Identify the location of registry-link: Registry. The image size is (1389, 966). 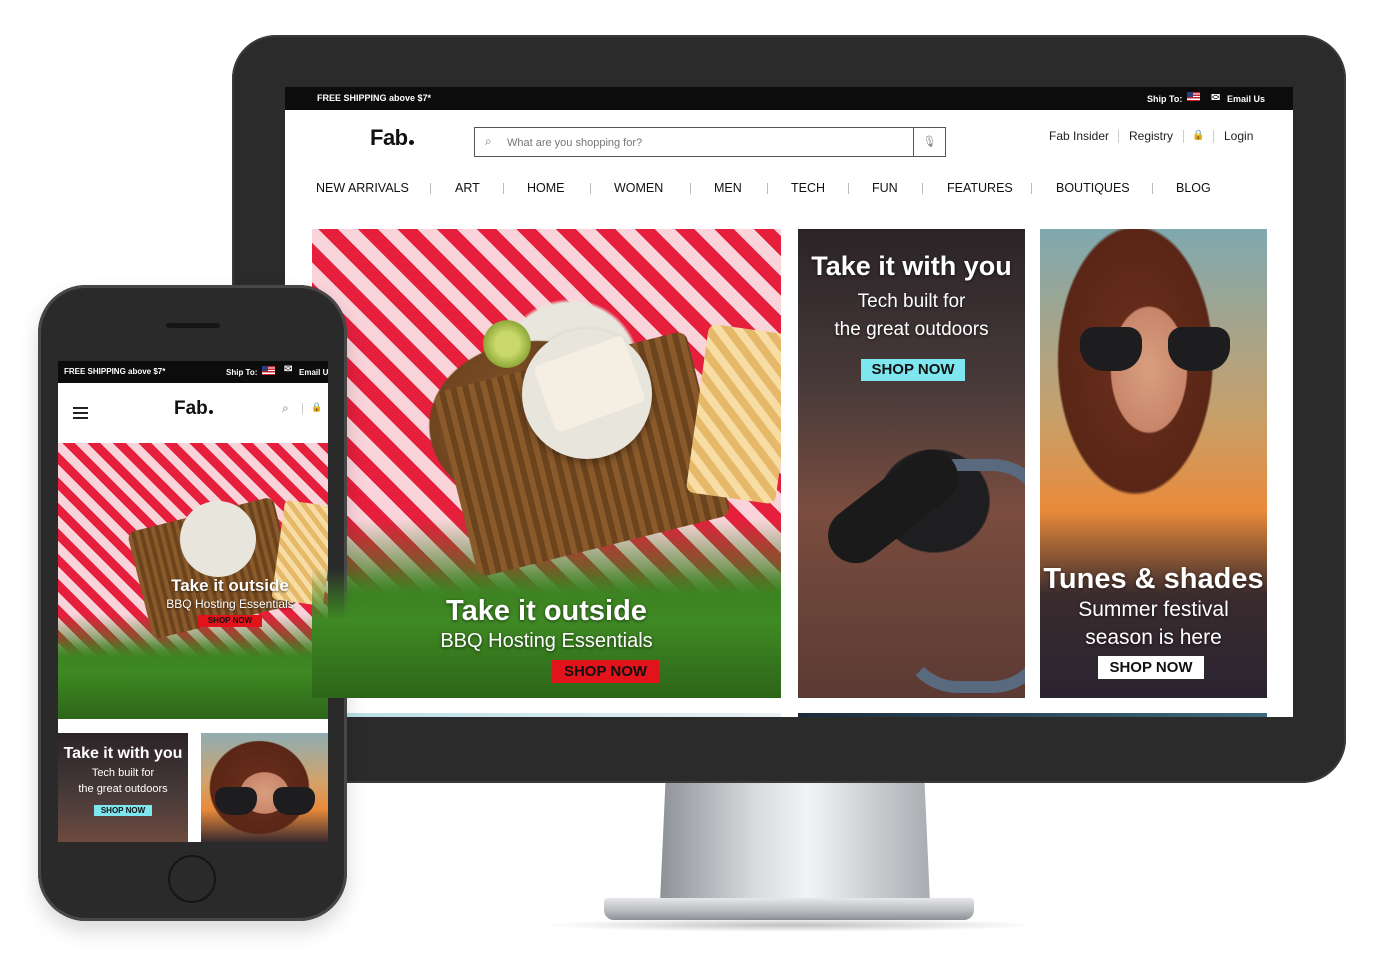
(1151, 136).